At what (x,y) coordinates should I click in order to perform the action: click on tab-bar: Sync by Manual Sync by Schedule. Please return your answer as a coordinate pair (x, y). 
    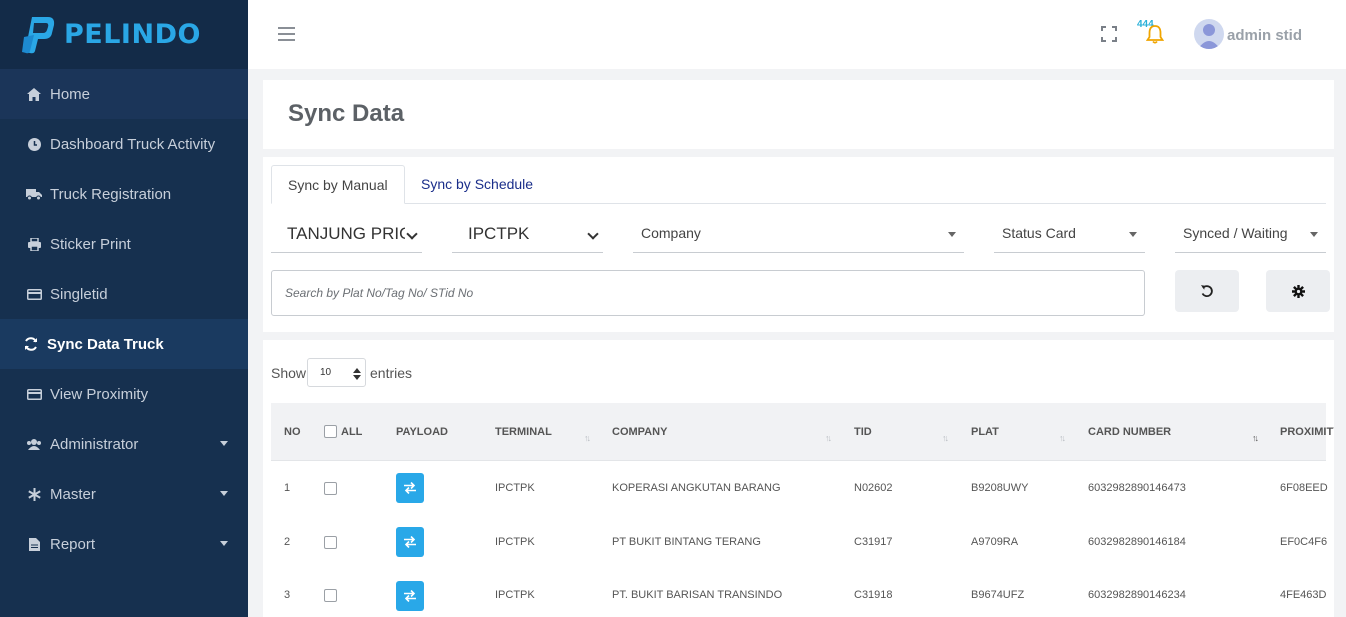
    Looking at the image, I should click on (798, 184).